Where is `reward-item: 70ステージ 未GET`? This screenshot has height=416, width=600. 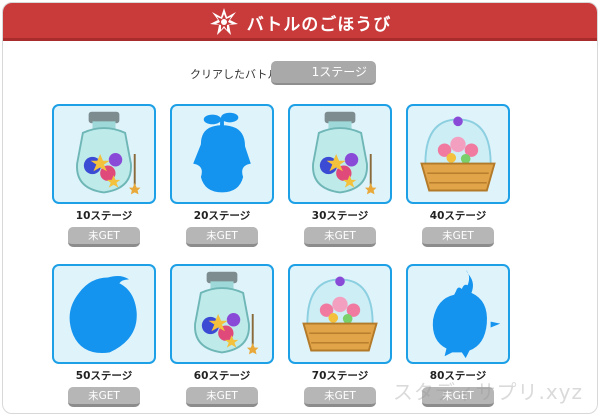 reward-item: 70ステージ 未GET is located at coordinates (340, 335).